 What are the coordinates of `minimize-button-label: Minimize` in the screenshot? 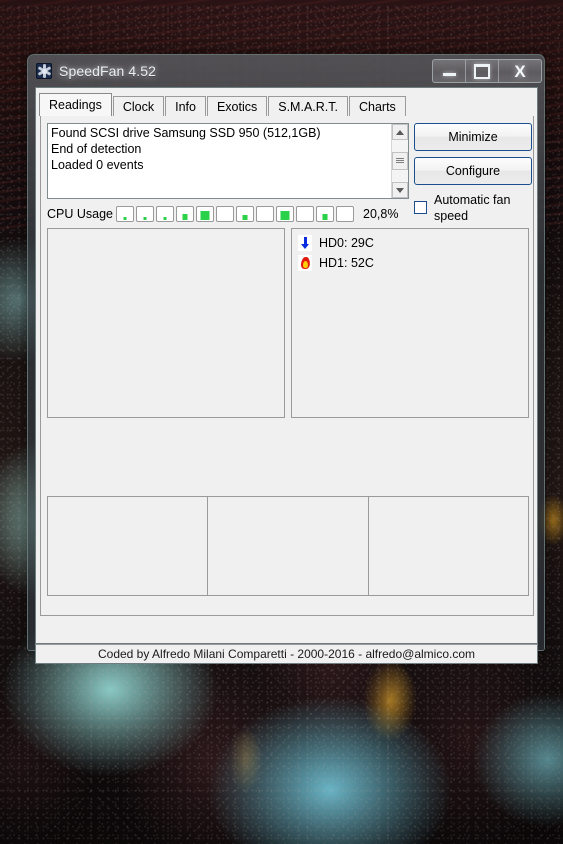 It's located at (473, 137).